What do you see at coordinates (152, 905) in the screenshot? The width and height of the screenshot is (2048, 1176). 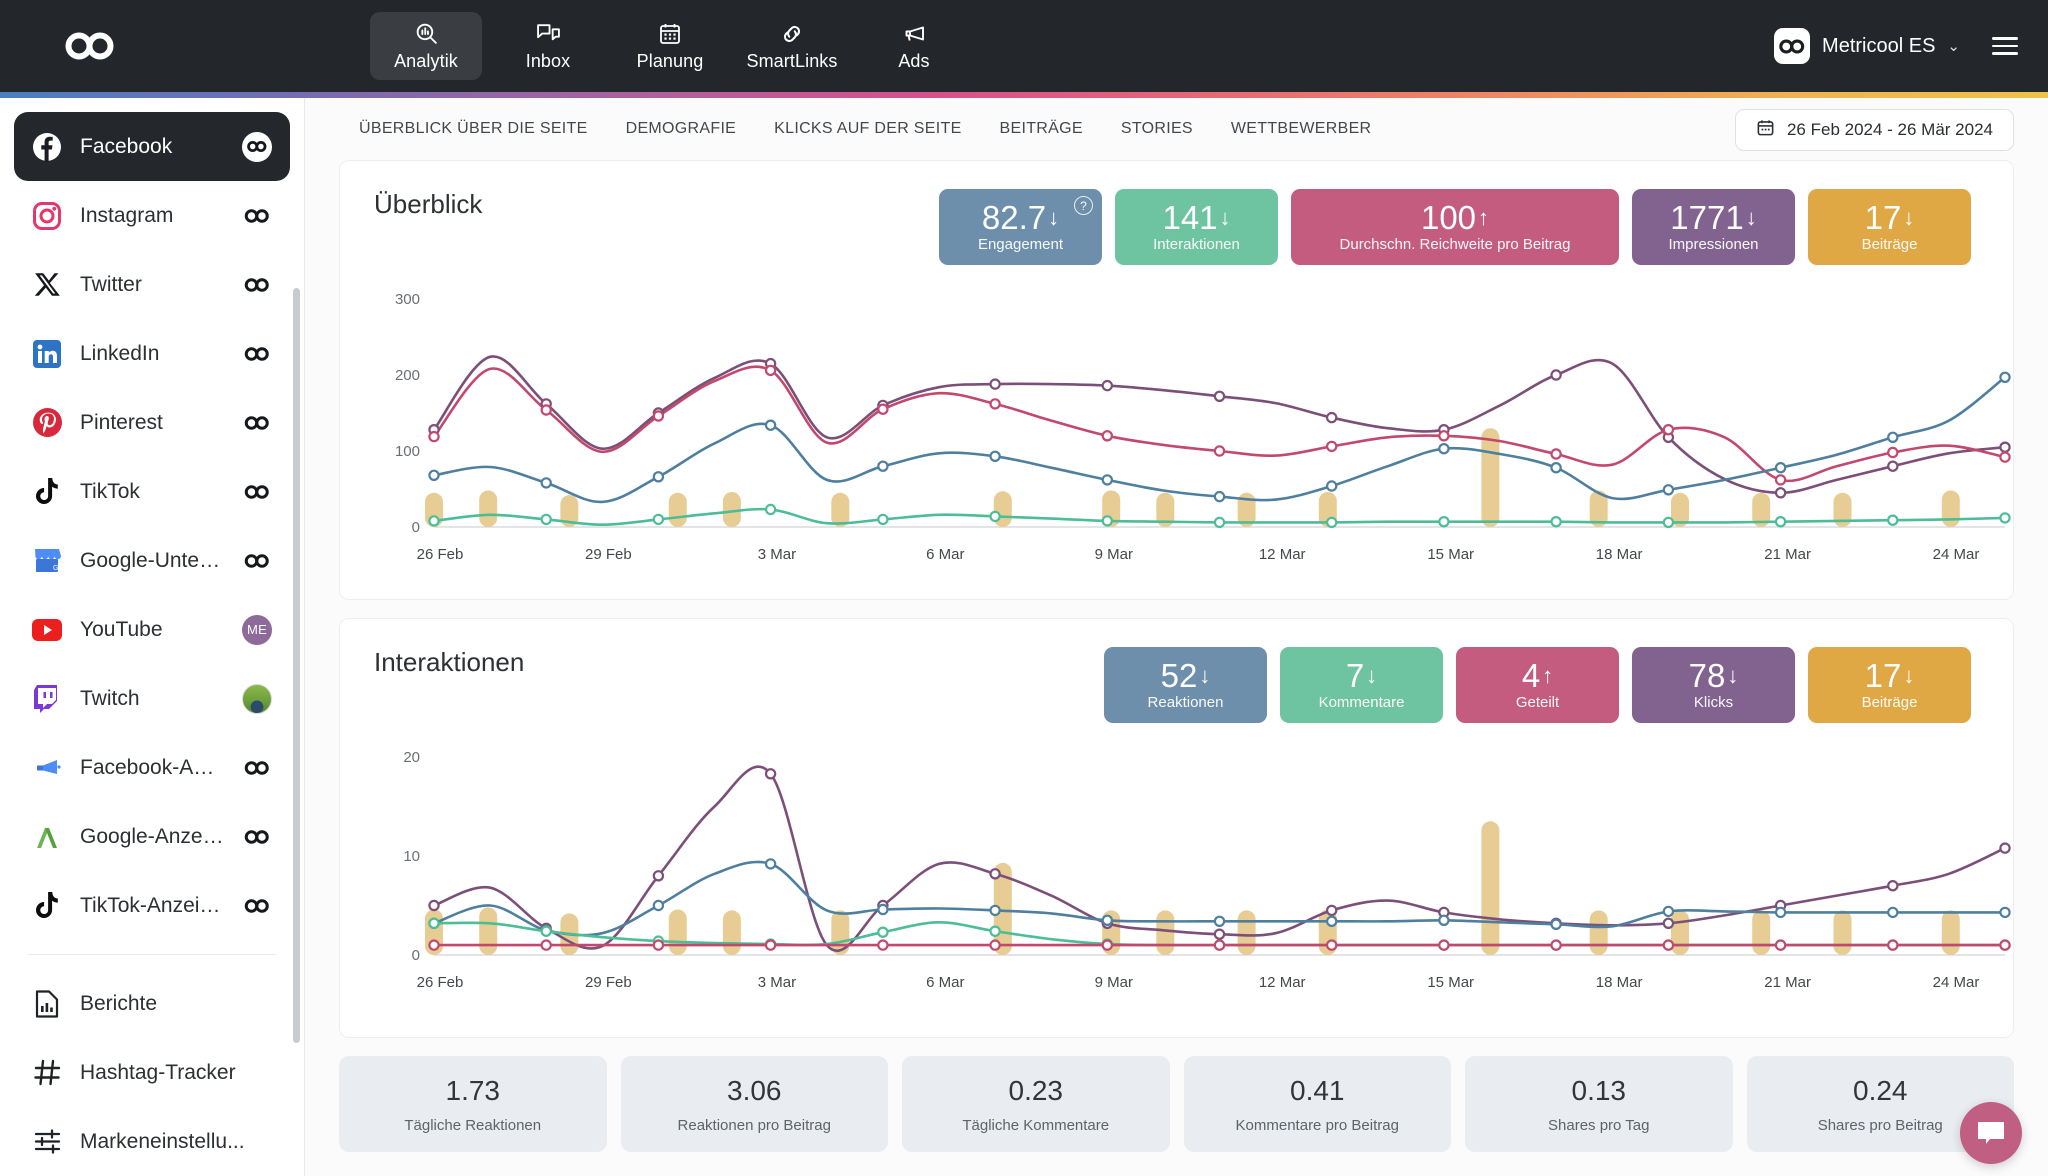 I see `sidebar-item-tiktok-anzeigen: TikTok-Anzeigen` at bounding box center [152, 905].